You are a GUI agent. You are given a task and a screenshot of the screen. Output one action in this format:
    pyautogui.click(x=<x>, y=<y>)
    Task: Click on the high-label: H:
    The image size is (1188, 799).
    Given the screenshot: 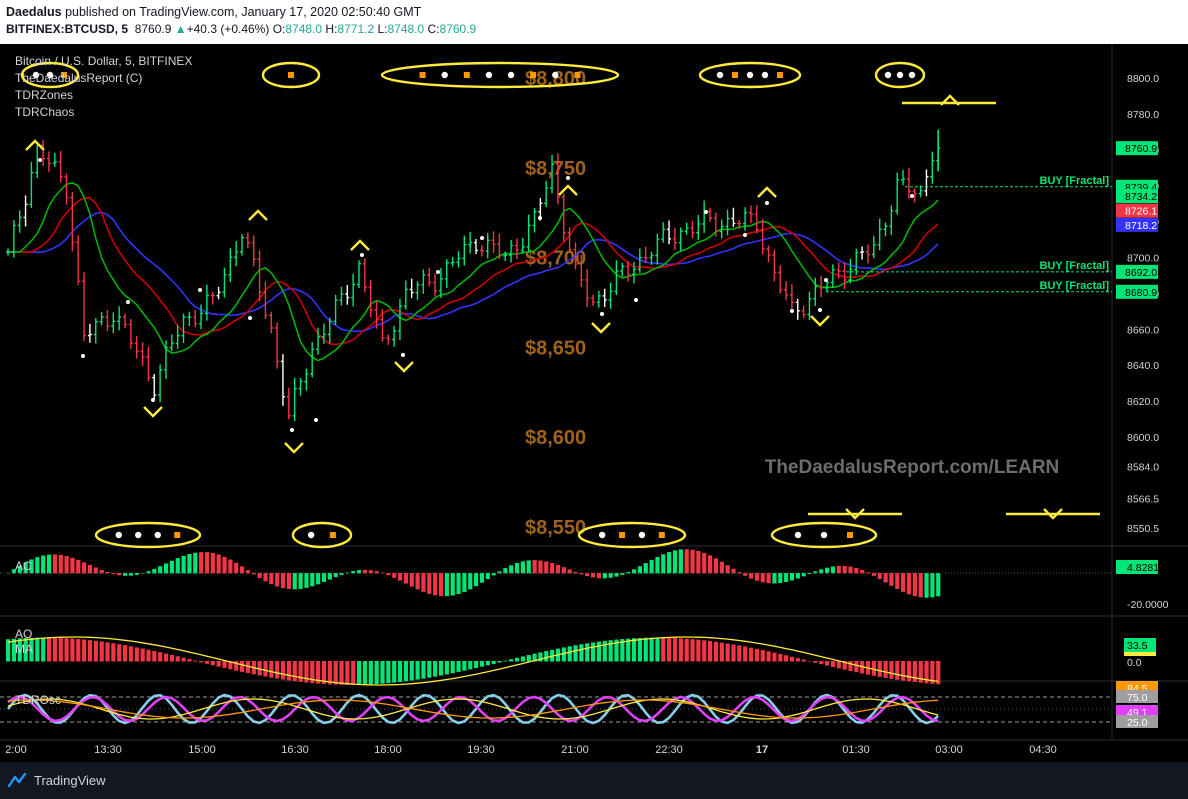 What is the action you would take?
    pyautogui.click(x=331, y=29)
    